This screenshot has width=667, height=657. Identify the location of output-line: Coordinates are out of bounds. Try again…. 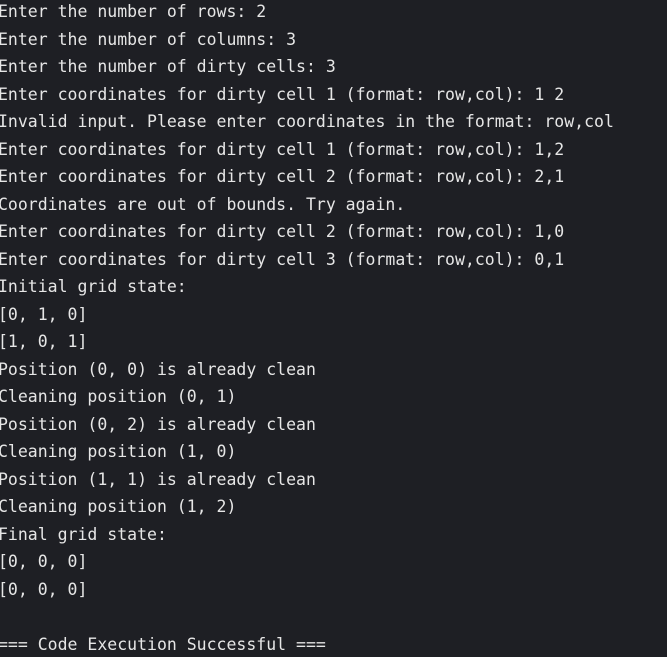
(203, 204).